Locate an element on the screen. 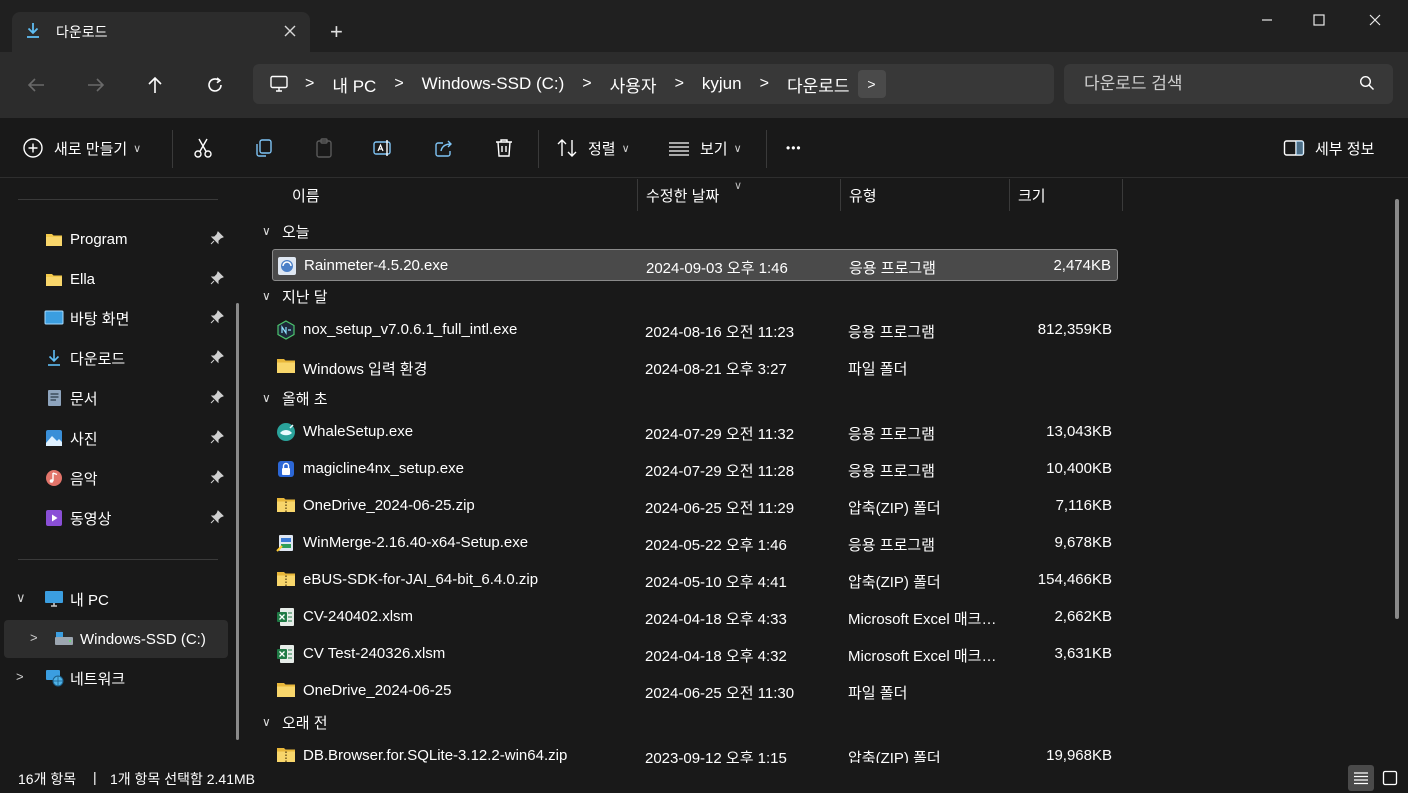 The height and width of the screenshot is (793, 1408). column-name-label: 이름 is located at coordinates (306, 196).